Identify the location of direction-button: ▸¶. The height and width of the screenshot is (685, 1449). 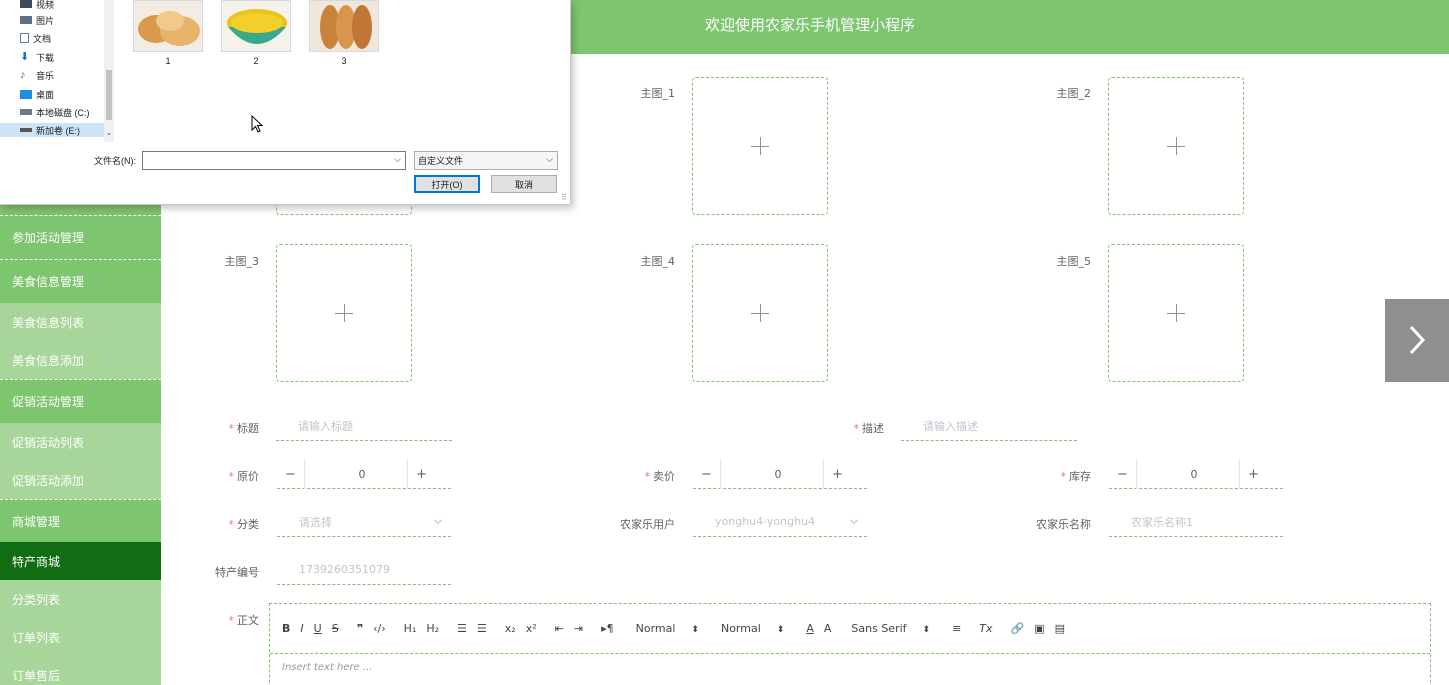
(607, 628).